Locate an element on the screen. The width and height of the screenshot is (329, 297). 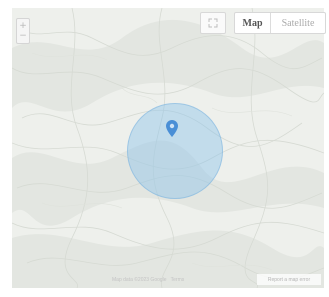
fullscreen-button is located at coordinates (213, 23).